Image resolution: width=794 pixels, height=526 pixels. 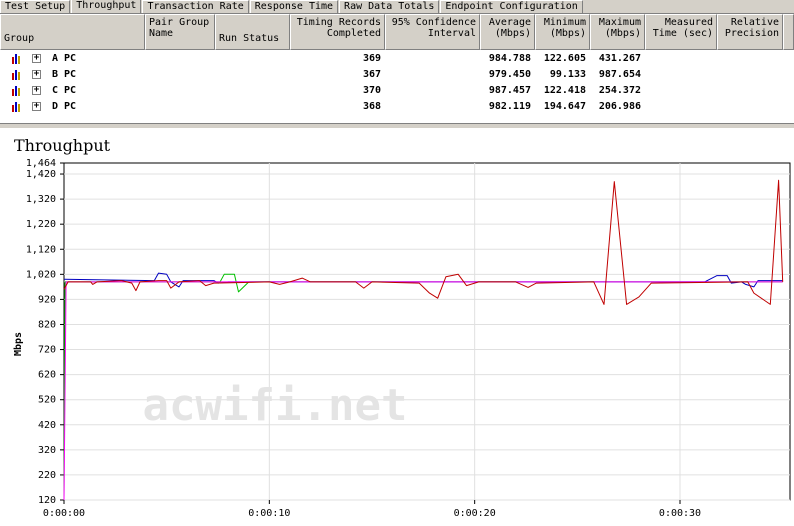 I want to click on y-tick-label: 120, so click(x=47, y=500).